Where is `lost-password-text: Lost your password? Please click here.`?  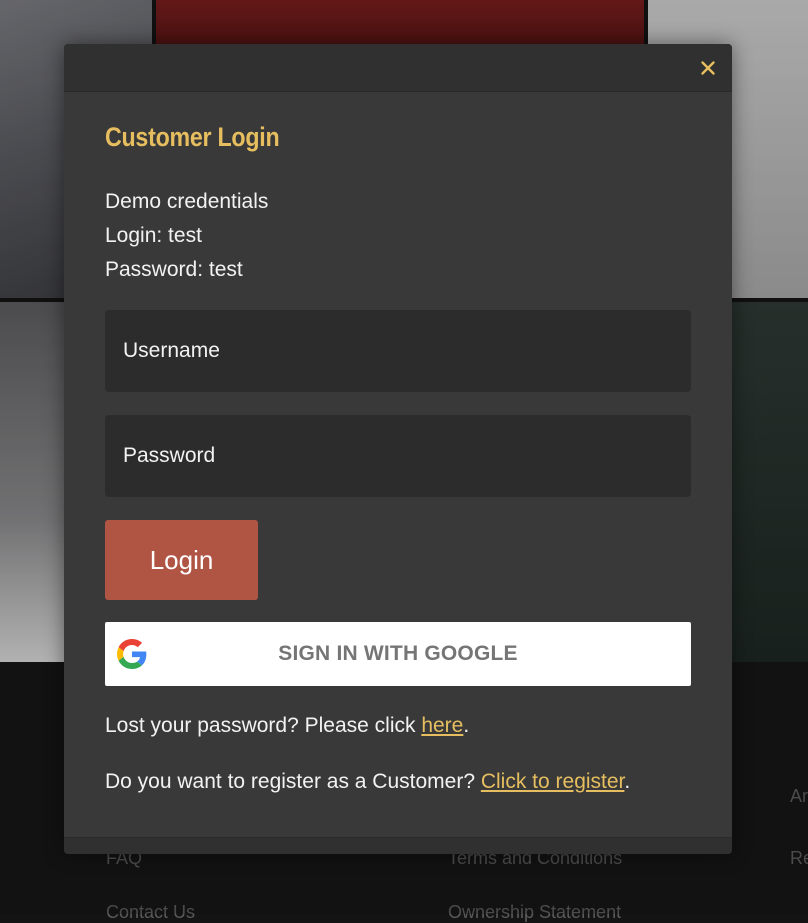
lost-password-text: Lost your password? Please click here. is located at coordinates (287, 726).